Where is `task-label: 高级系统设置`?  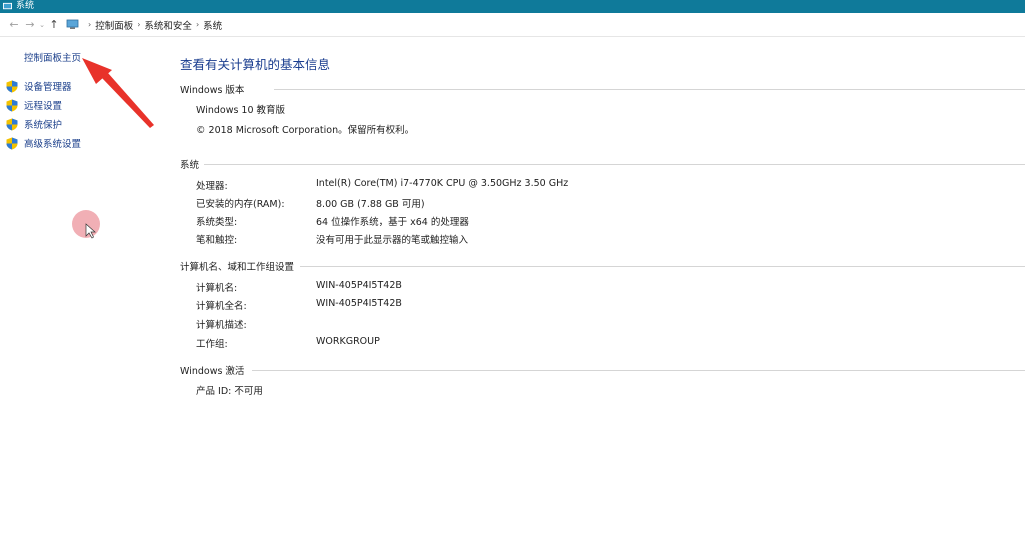 task-label: 高级系统设置 is located at coordinates (53, 144).